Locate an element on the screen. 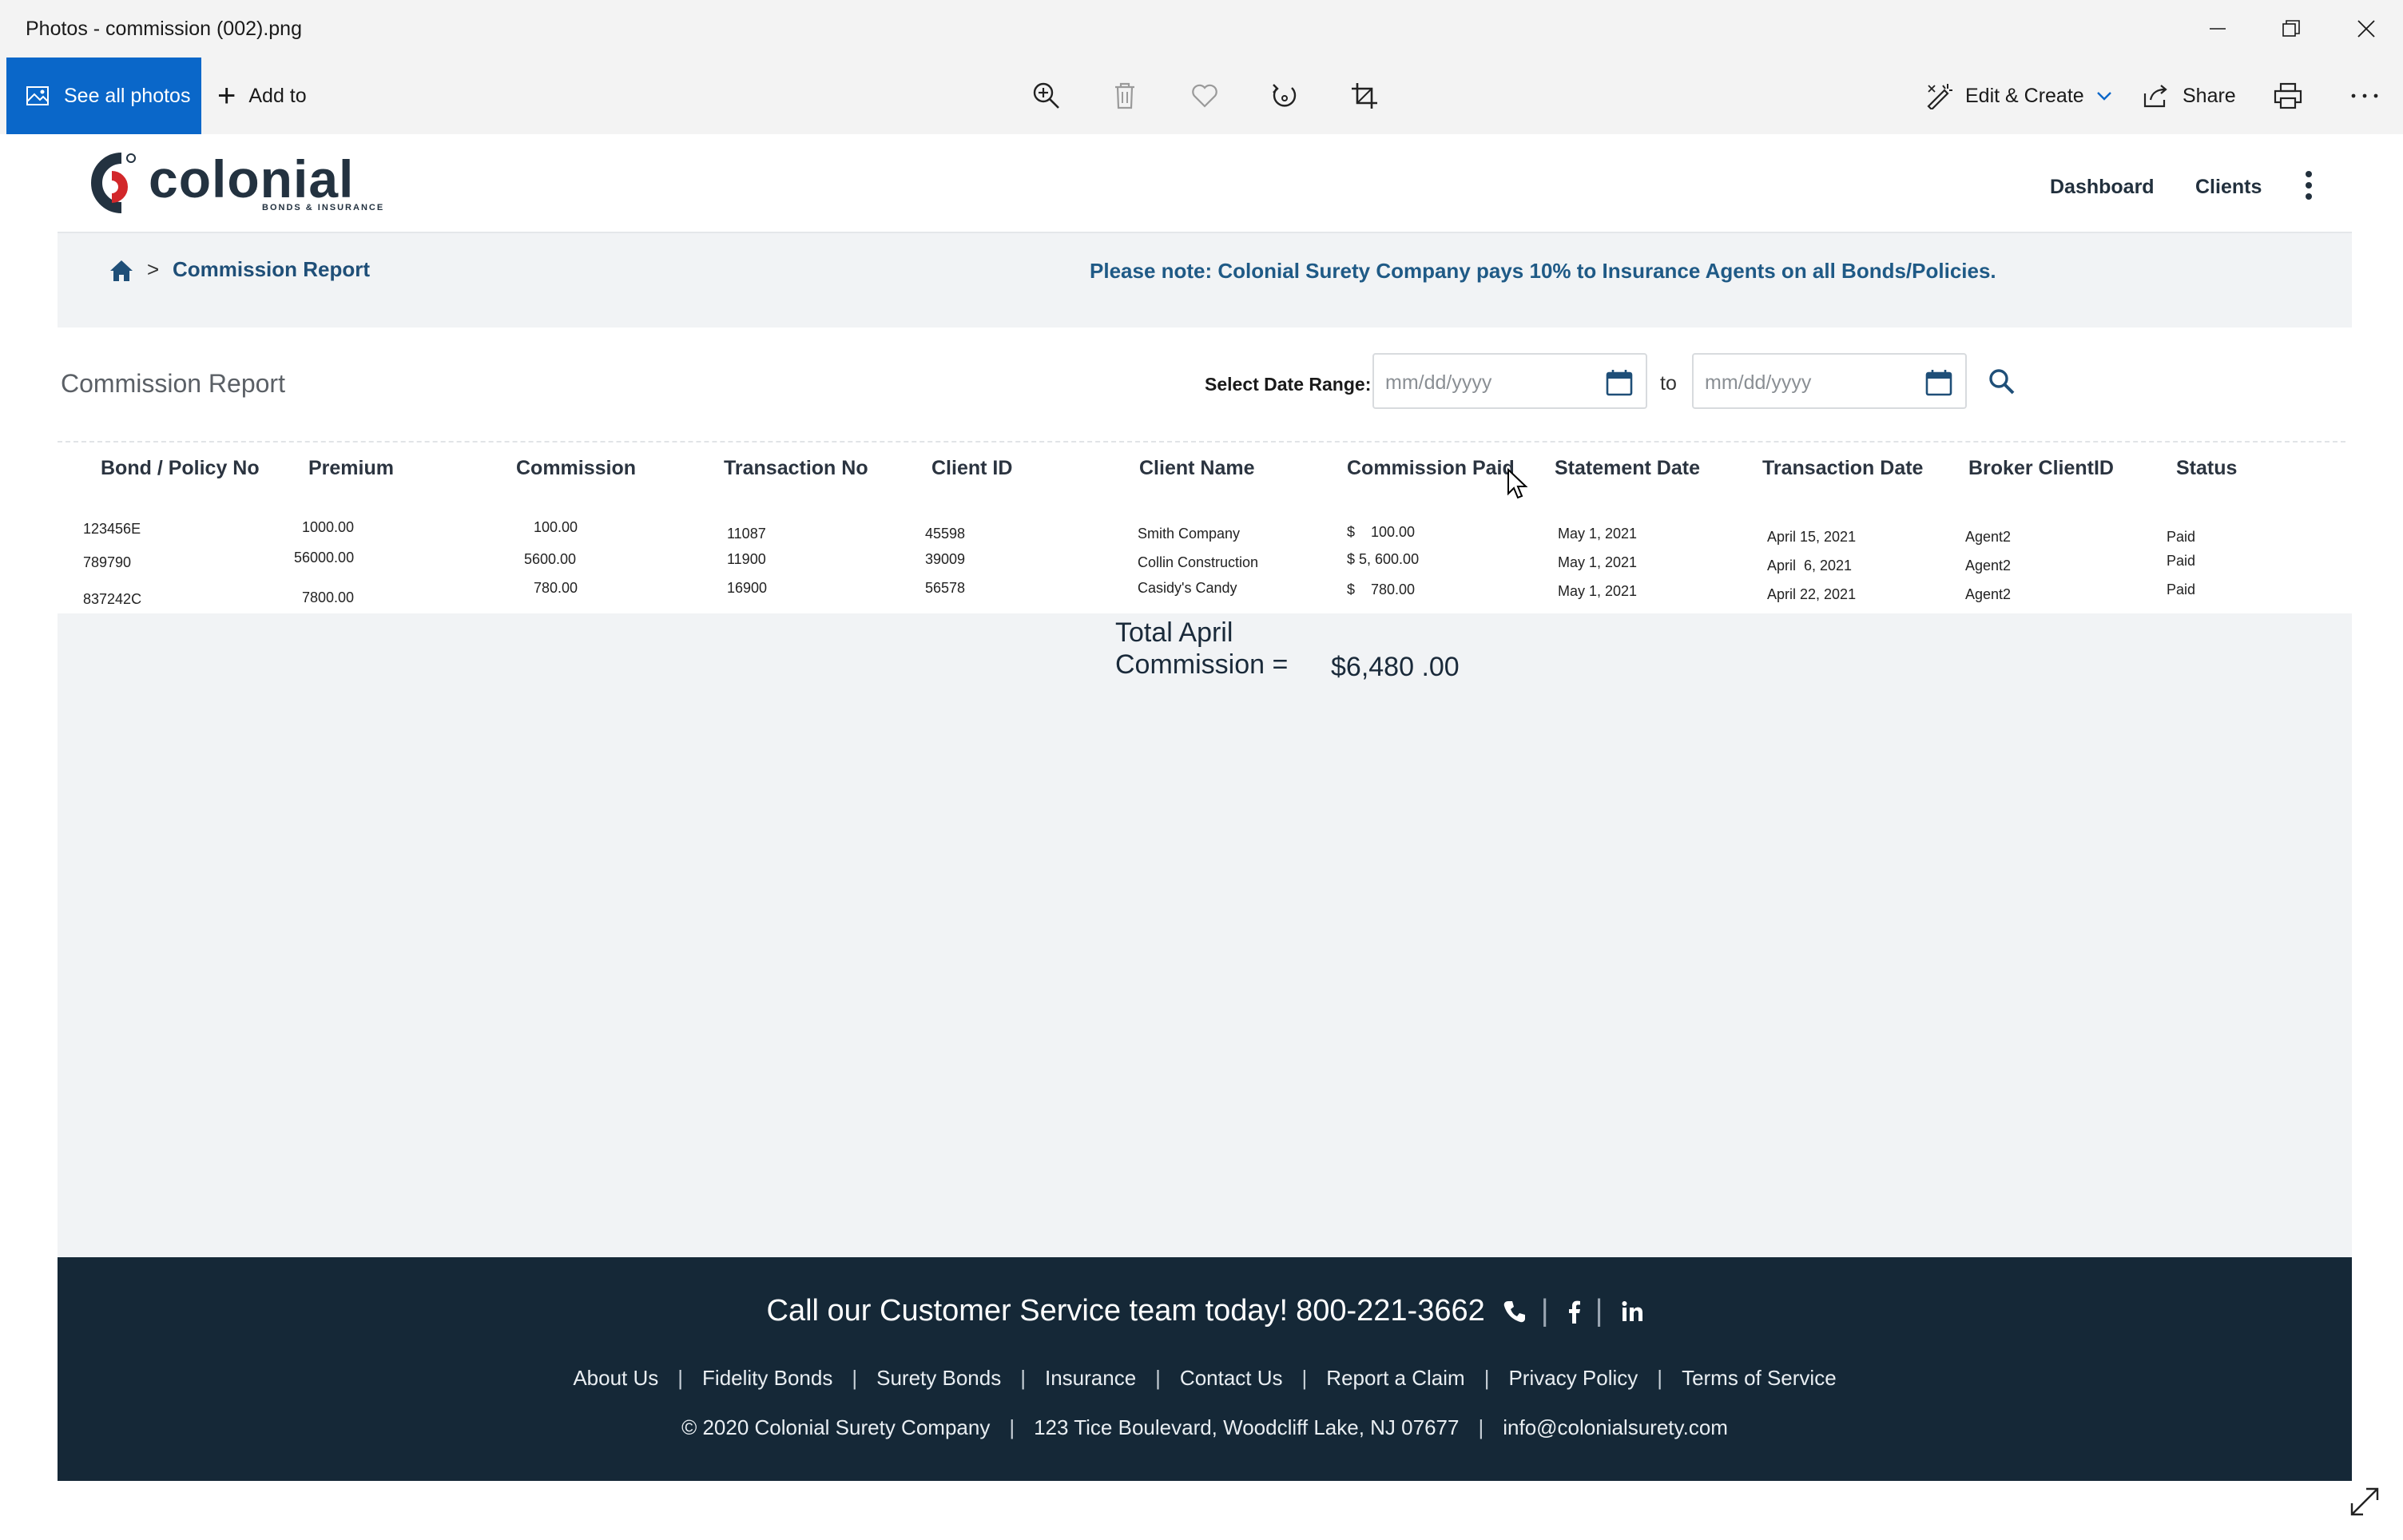 This screenshot has width=2403, height=1540. share-button: Share is located at coordinates (2189, 96).